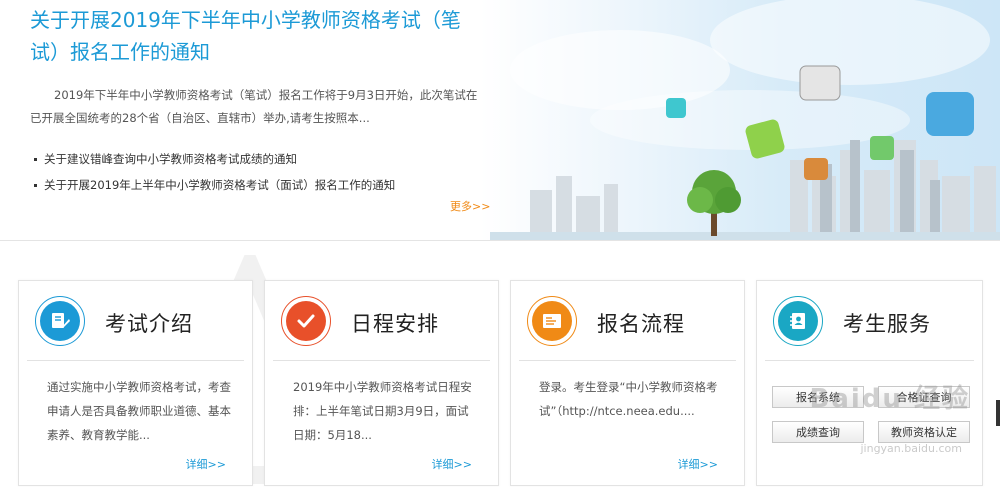  I want to click on card-title: 考试介绍, so click(149, 324).